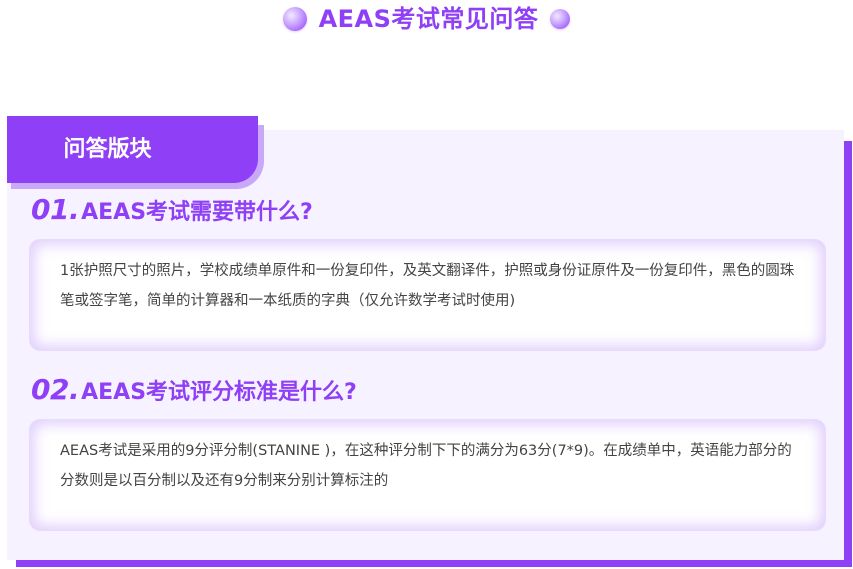  I want to click on section-tag: 问答版块, so click(132, 149).